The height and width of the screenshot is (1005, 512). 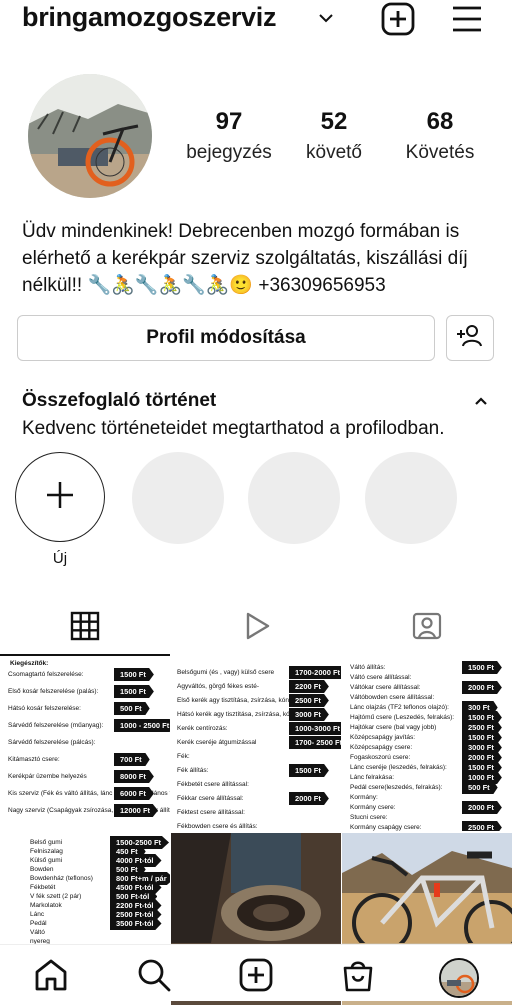 I want to click on posts-count: 97 bejegyzés, so click(x=229, y=136).